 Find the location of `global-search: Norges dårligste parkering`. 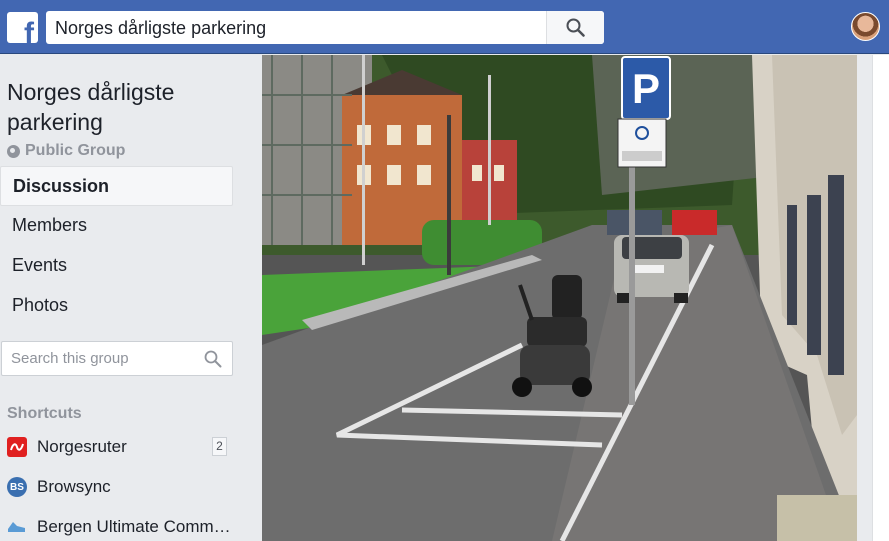

global-search: Norges dårligste parkering is located at coordinates (325, 27).